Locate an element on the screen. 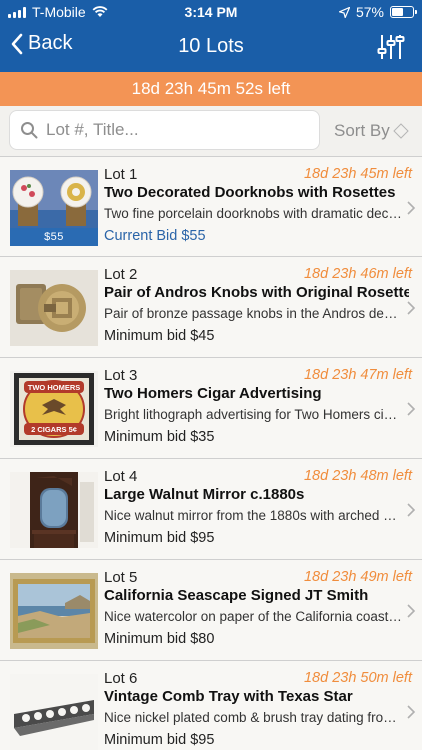 This screenshot has height=750, width=422. lot-current-bid: Current Bid $55 is located at coordinates (155, 236).